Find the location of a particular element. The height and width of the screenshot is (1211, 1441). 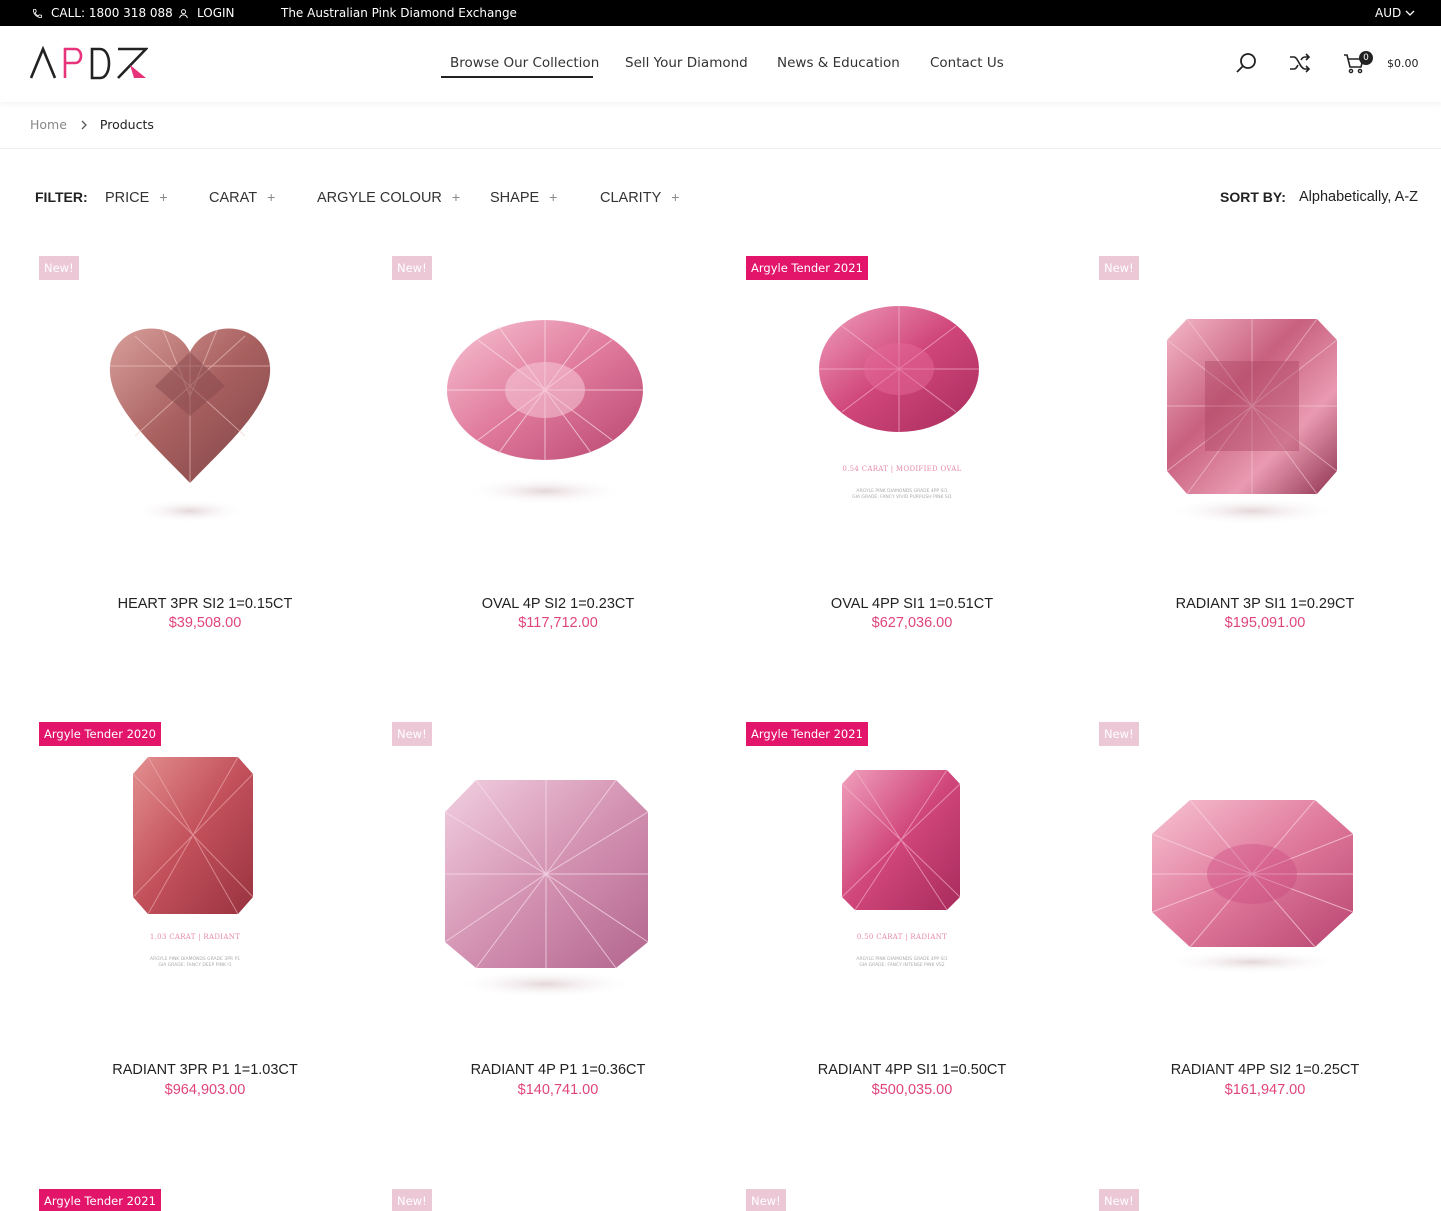

logo is located at coordinates (89, 63).